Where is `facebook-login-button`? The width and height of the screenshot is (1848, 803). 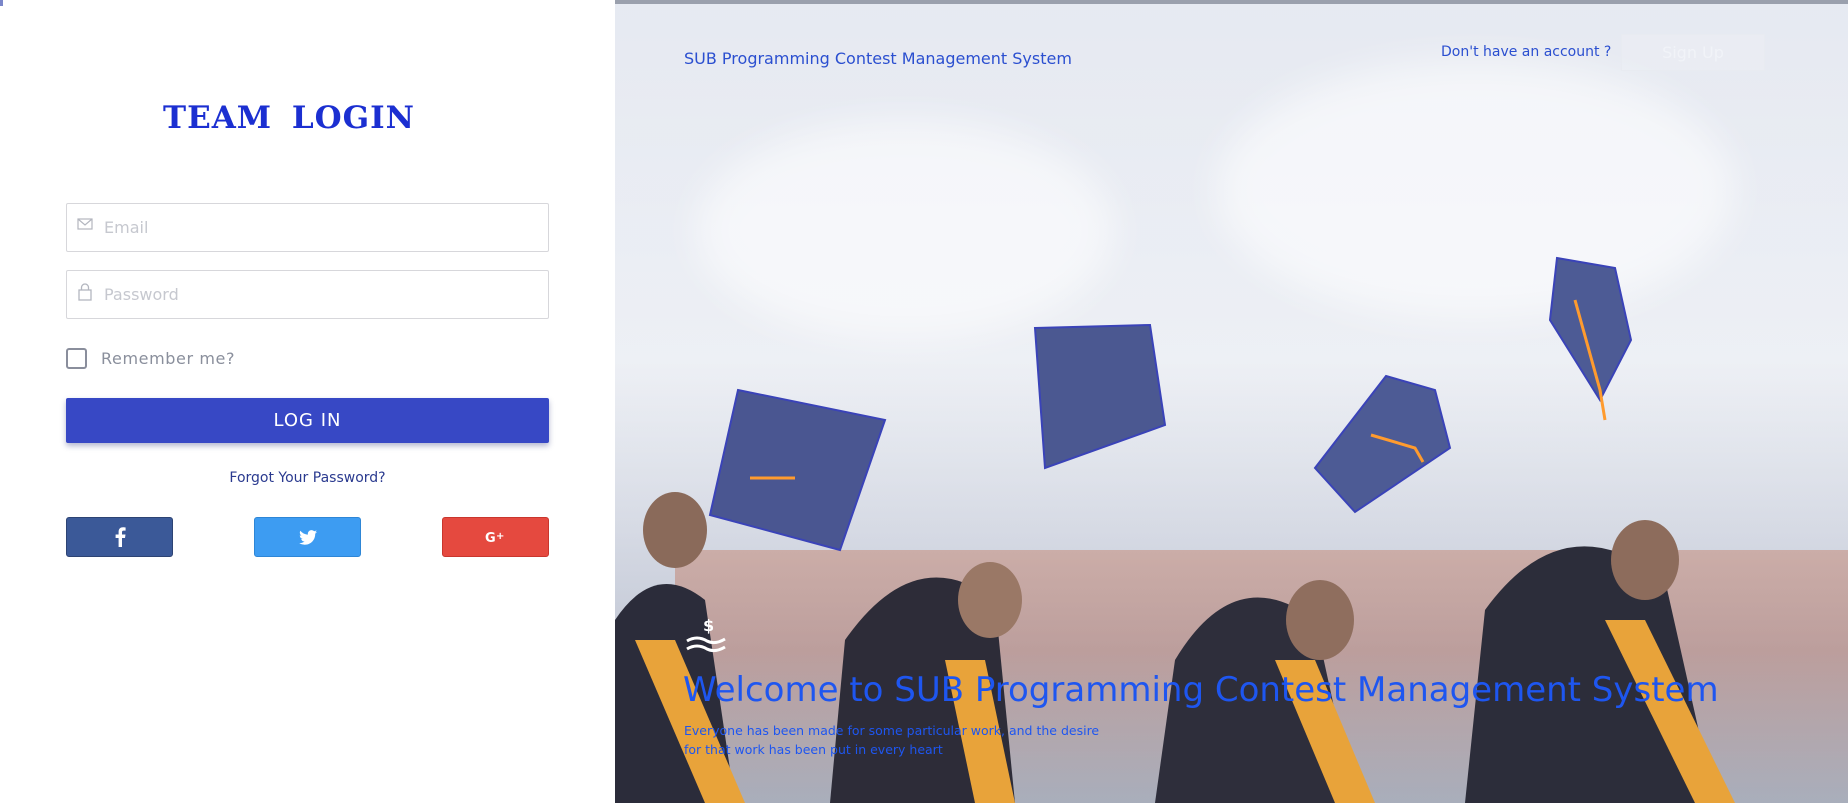 facebook-login-button is located at coordinates (119, 537).